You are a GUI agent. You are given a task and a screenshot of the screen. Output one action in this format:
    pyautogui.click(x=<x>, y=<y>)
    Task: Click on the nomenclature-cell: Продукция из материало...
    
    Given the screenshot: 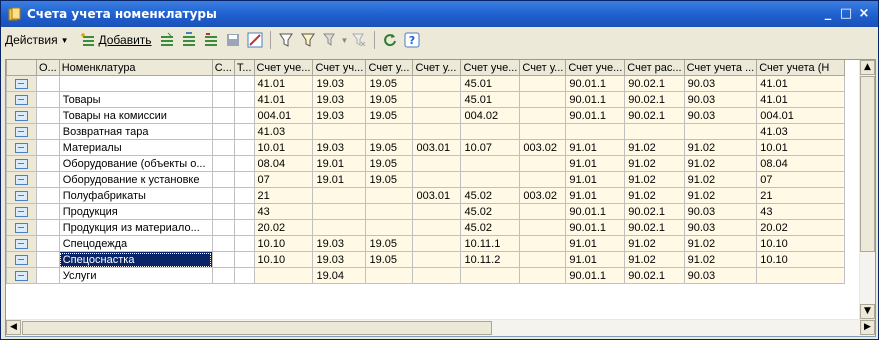 What is the action you would take?
    pyautogui.click(x=135, y=227)
    